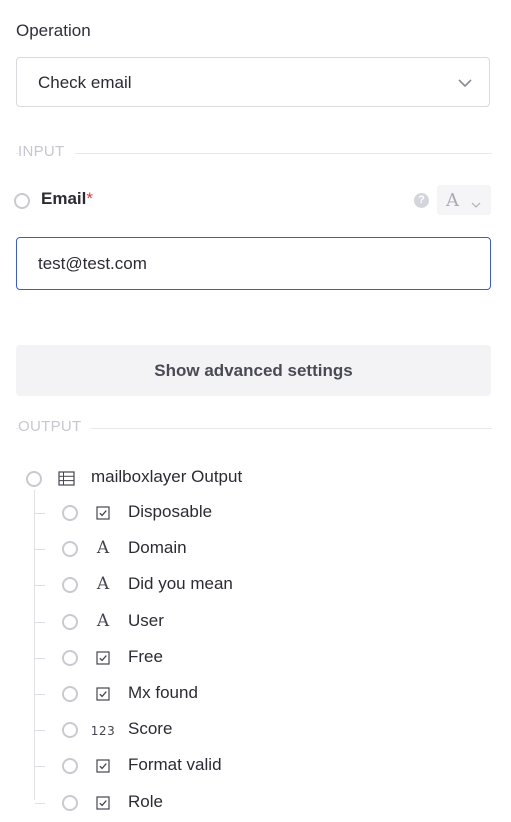 Image resolution: width=511 pixels, height=822 pixels. What do you see at coordinates (146, 620) in the screenshot?
I see `field-label: User` at bounding box center [146, 620].